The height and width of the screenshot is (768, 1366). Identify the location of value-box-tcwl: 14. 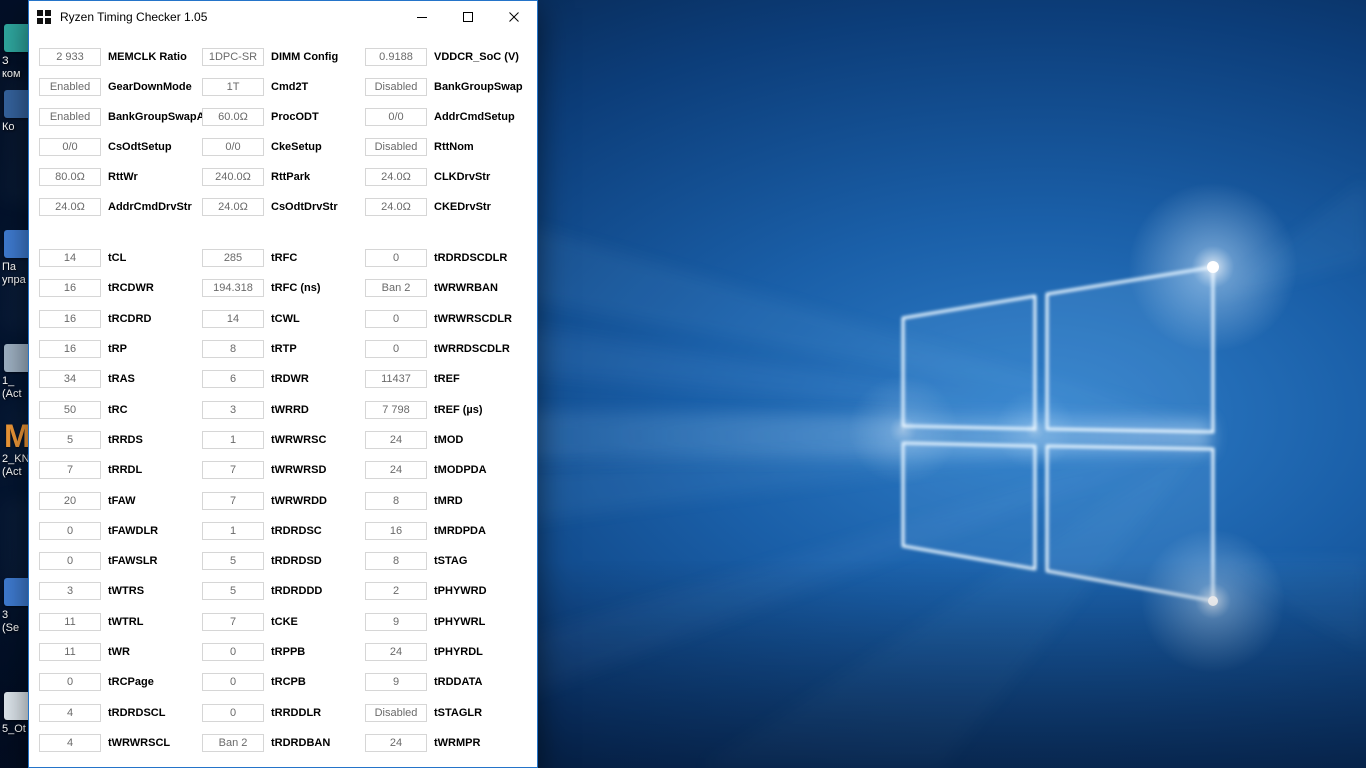
(233, 318).